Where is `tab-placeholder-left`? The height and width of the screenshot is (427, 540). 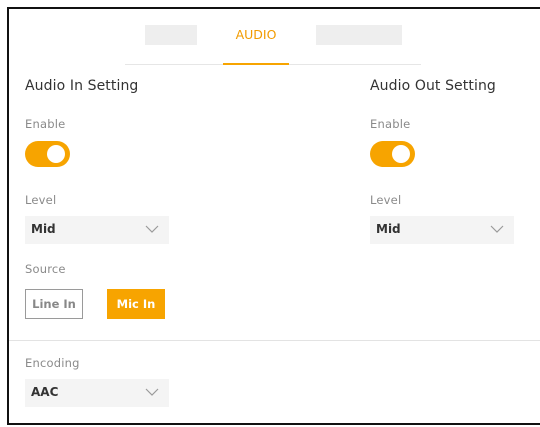
tab-placeholder-left is located at coordinates (171, 35).